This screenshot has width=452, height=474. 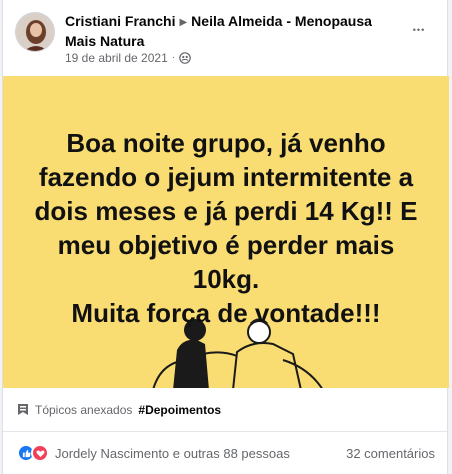 What do you see at coordinates (225, 410) in the screenshot?
I see `topics-row: Tópicos anexados #Depoimentos` at bounding box center [225, 410].